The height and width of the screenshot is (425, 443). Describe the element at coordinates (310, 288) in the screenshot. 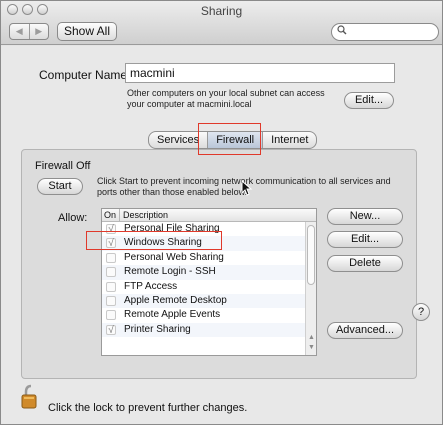

I see `list-scrollbar: ▲ ▼` at that location.